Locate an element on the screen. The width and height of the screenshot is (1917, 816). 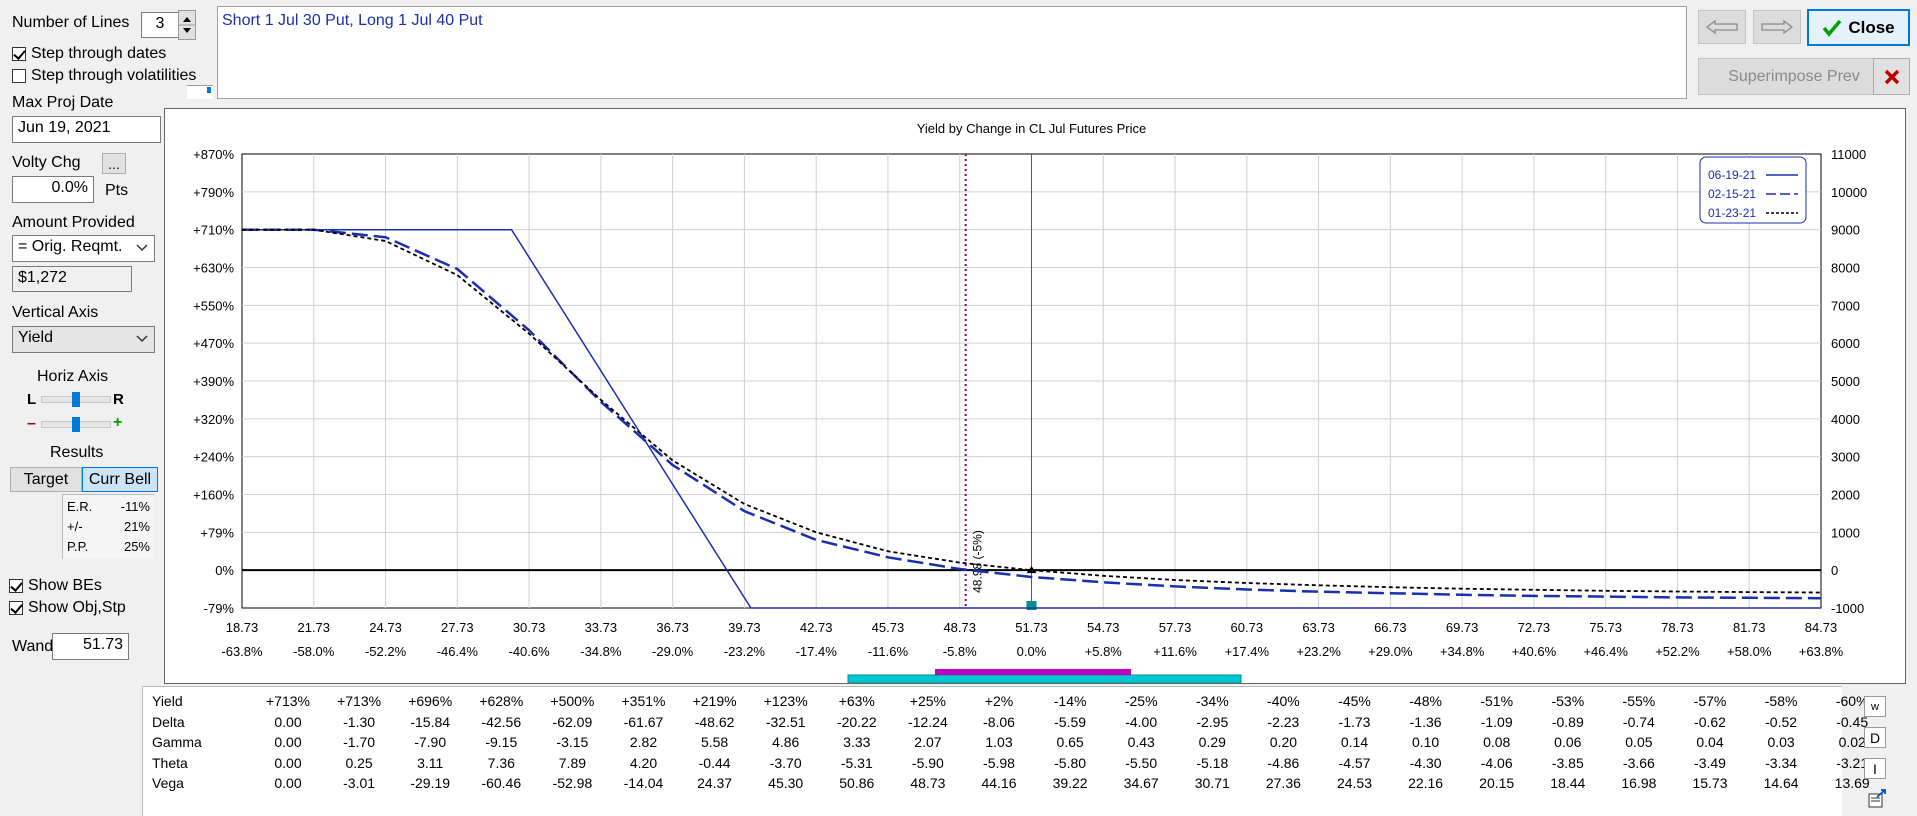
x-tick-label: 33.73 is located at coordinates (601, 627).